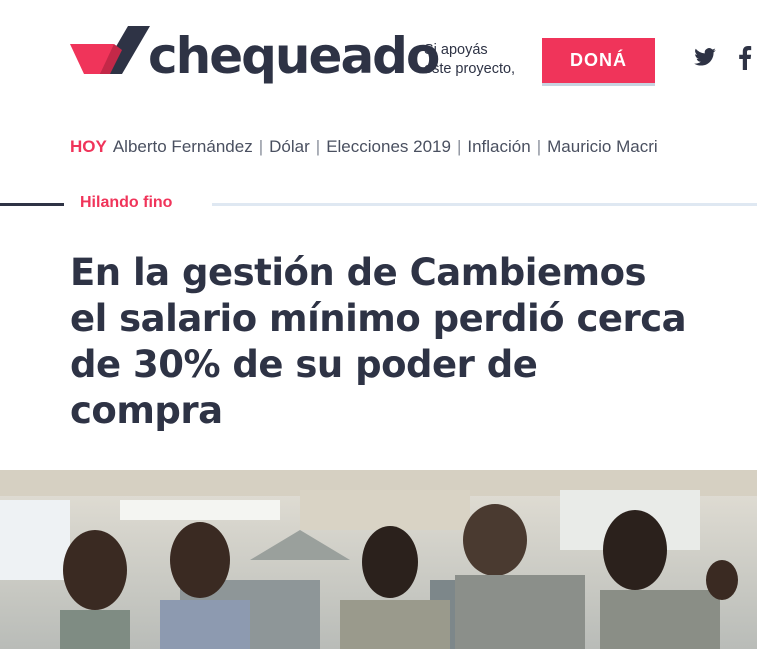 Image resolution: width=757 pixels, height=649 pixels. What do you see at coordinates (32, 204) in the screenshot?
I see `section-divider-left` at bounding box center [32, 204].